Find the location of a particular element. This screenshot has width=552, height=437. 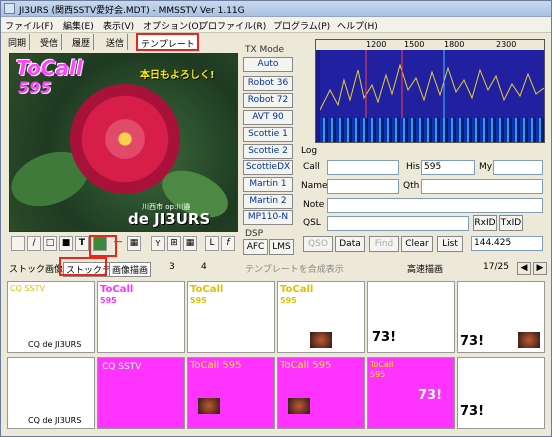

table-tool-icon: ▦ is located at coordinates (190, 243).